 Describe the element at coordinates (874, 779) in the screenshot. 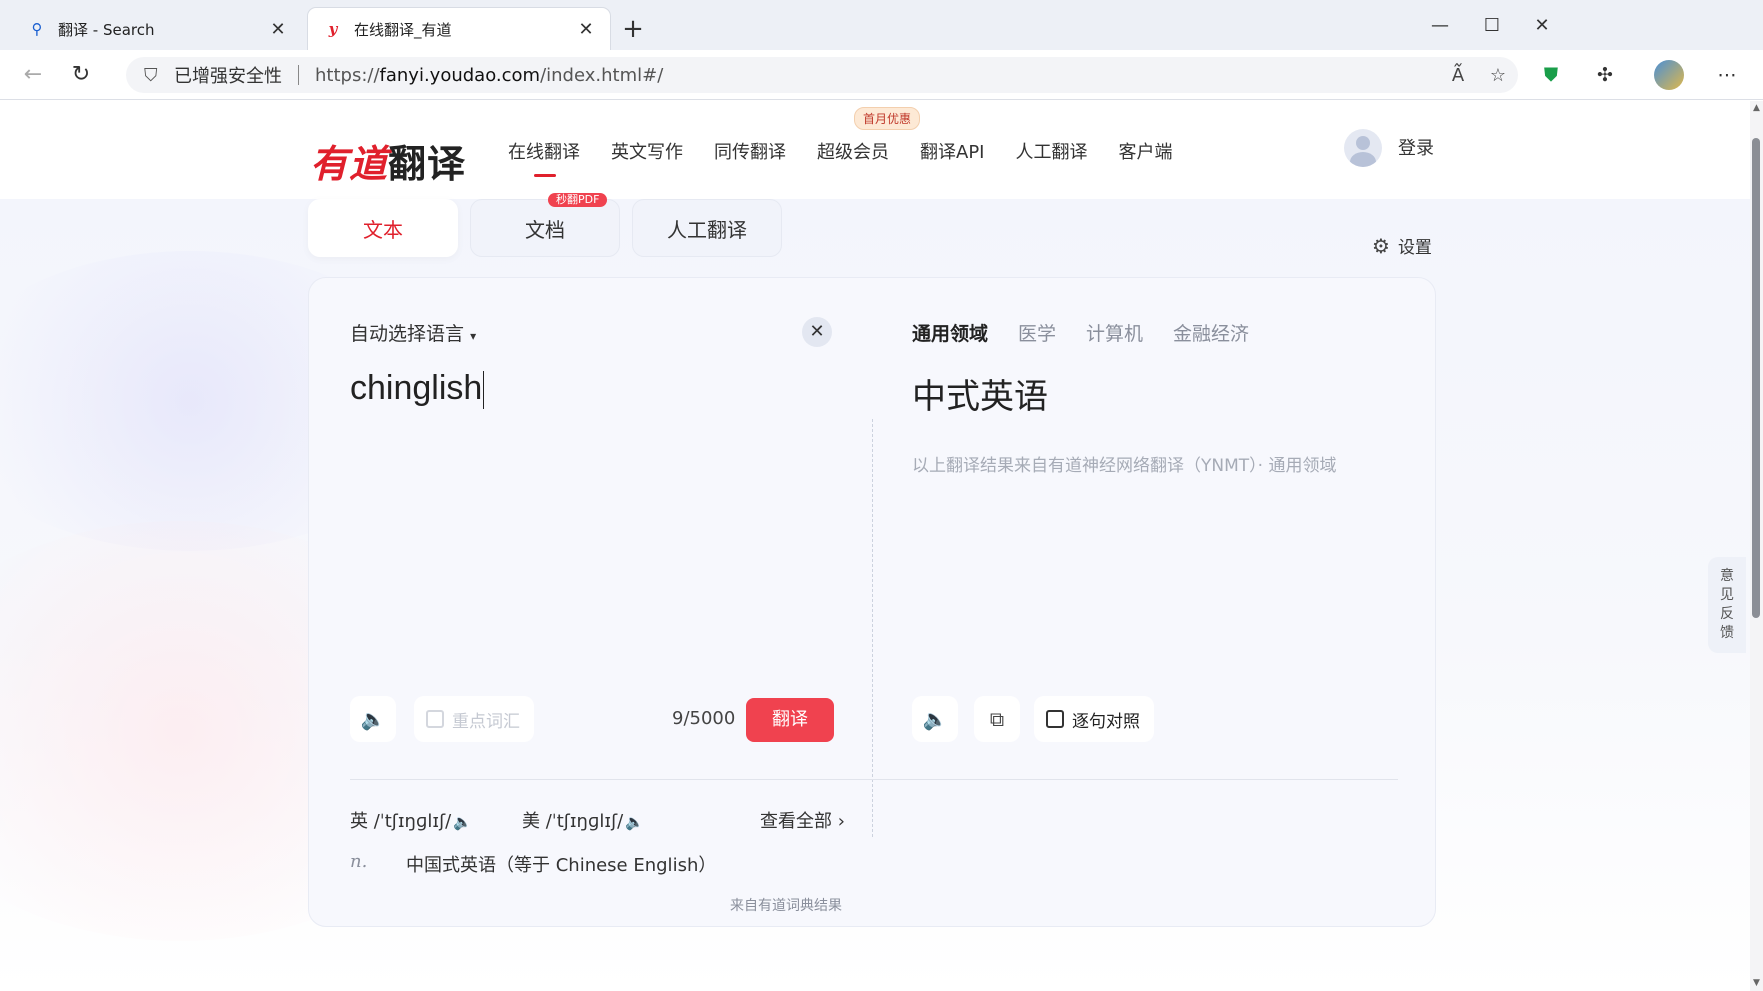

I see `dictionary-divider` at that location.